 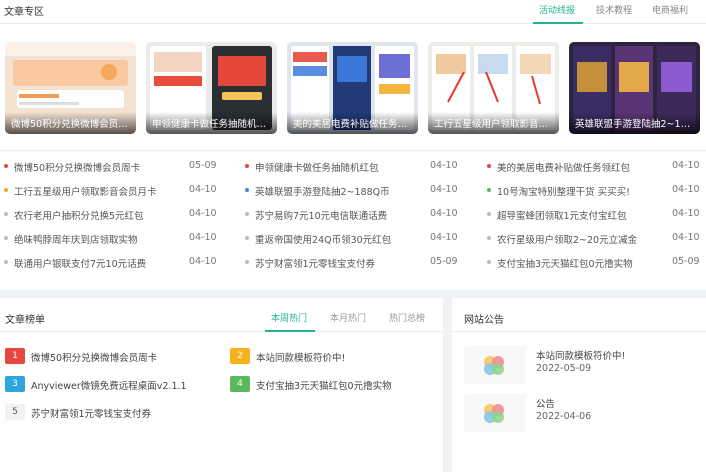 I want to click on article-item: 支付宝抽3元天猫红包0元撸实物 05-09, so click(x=594, y=263).